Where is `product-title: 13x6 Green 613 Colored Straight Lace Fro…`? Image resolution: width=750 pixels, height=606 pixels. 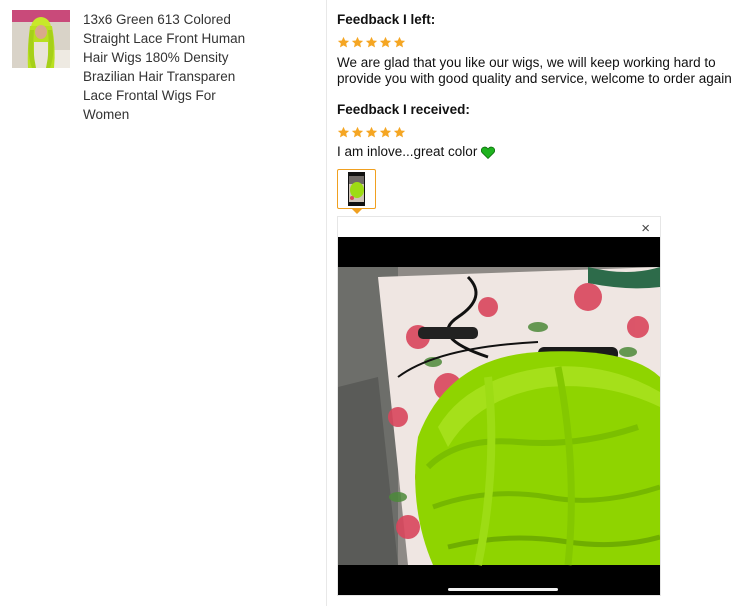 product-title: 13x6 Green 613 Colored Straight Lace Fro… is located at coordinates (170, 67).